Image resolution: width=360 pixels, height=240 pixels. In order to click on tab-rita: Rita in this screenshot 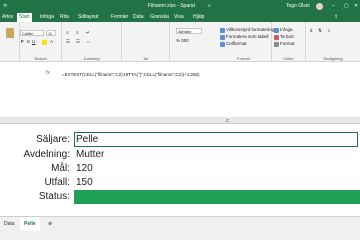, I will do `click(64, 17)`.